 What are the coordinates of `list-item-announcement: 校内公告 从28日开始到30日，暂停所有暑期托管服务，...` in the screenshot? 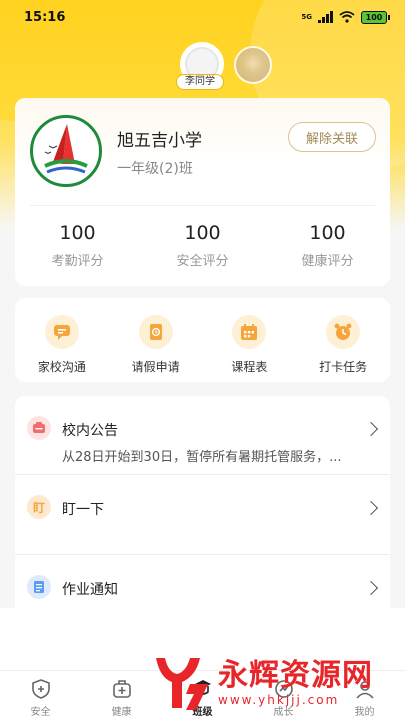 It's located at (202, 435).